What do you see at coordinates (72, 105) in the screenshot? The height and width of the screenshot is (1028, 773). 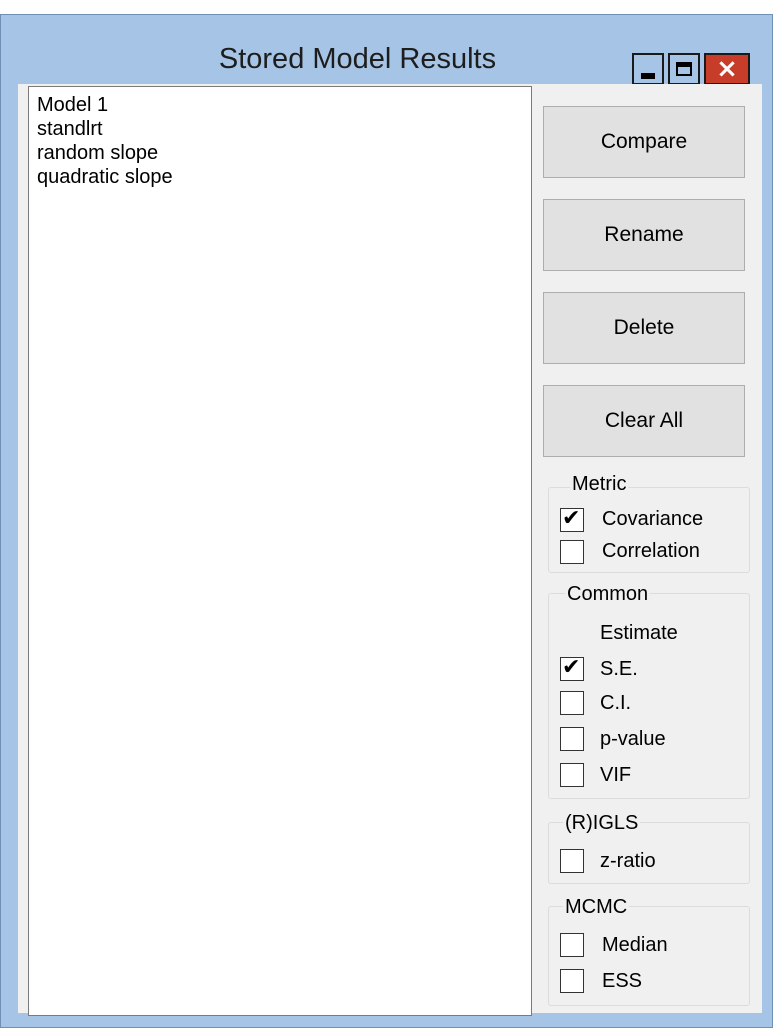 I see `list-item: Model 1` at bounding box center [72, 105].